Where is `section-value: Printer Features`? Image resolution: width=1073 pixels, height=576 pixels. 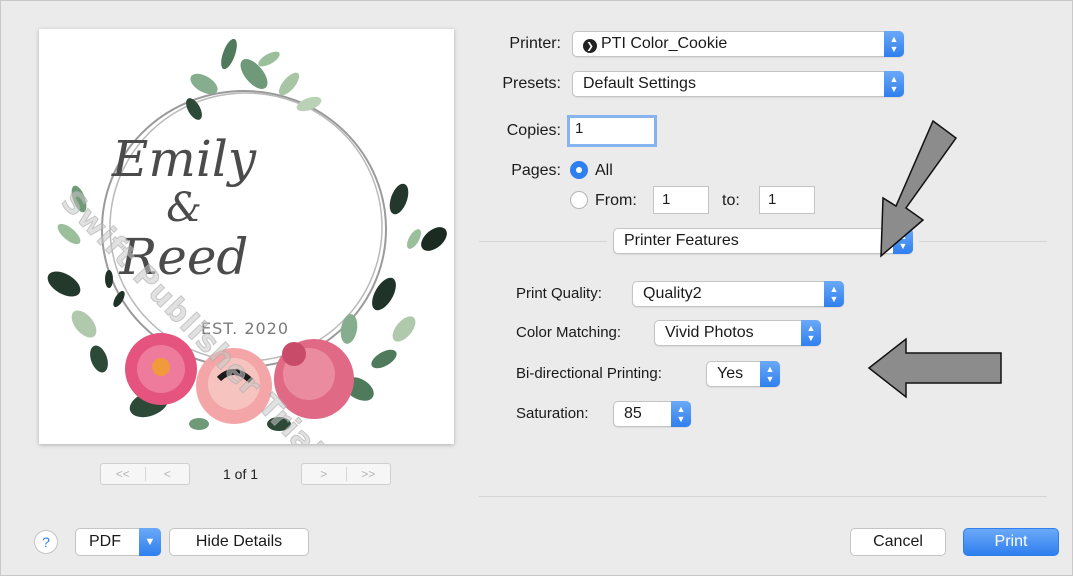 section-value: Printer Features is located at coordinates (681, 240).